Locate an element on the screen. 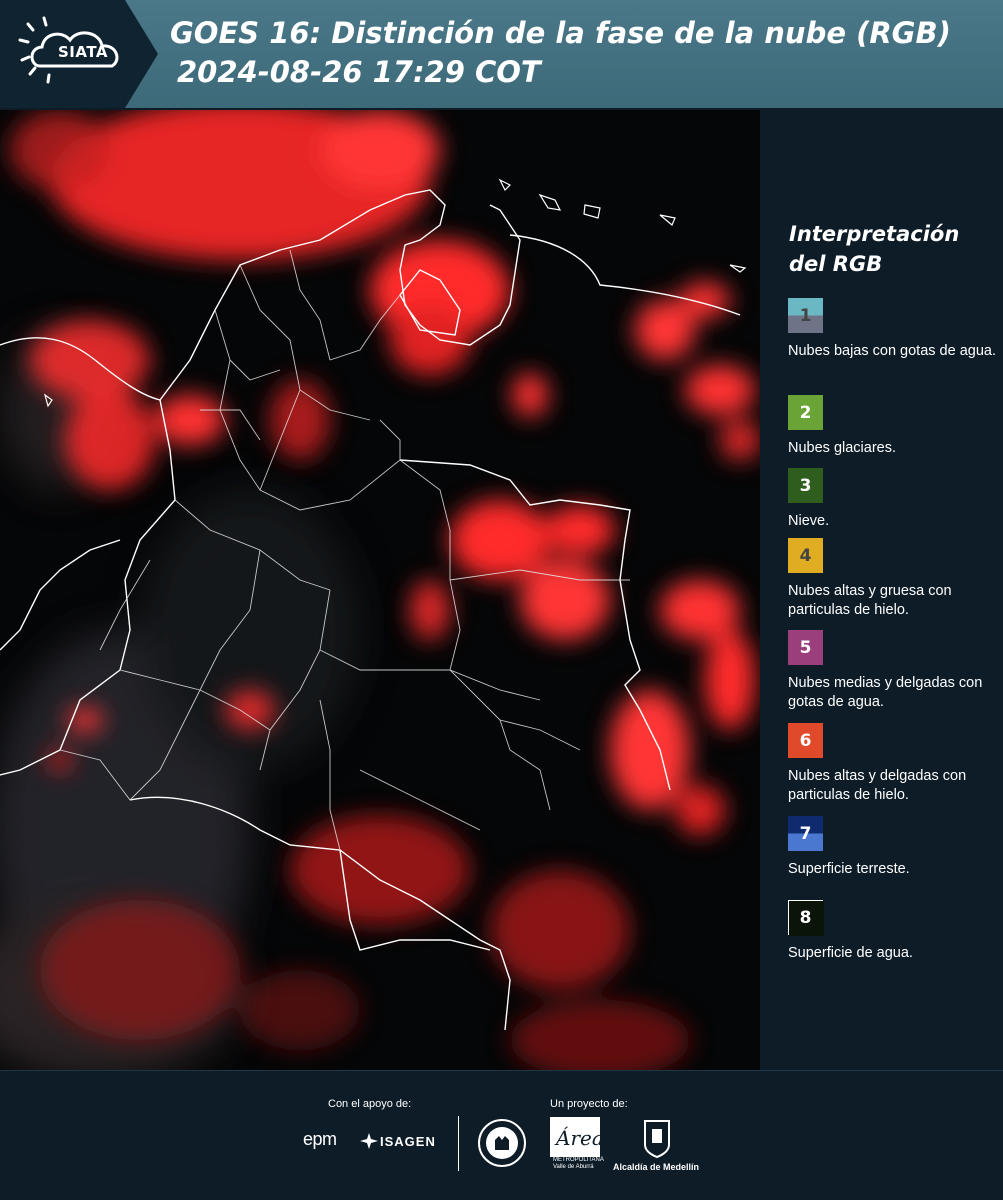  alcaldia-shield-icon is located at coordinates (657, 1139).